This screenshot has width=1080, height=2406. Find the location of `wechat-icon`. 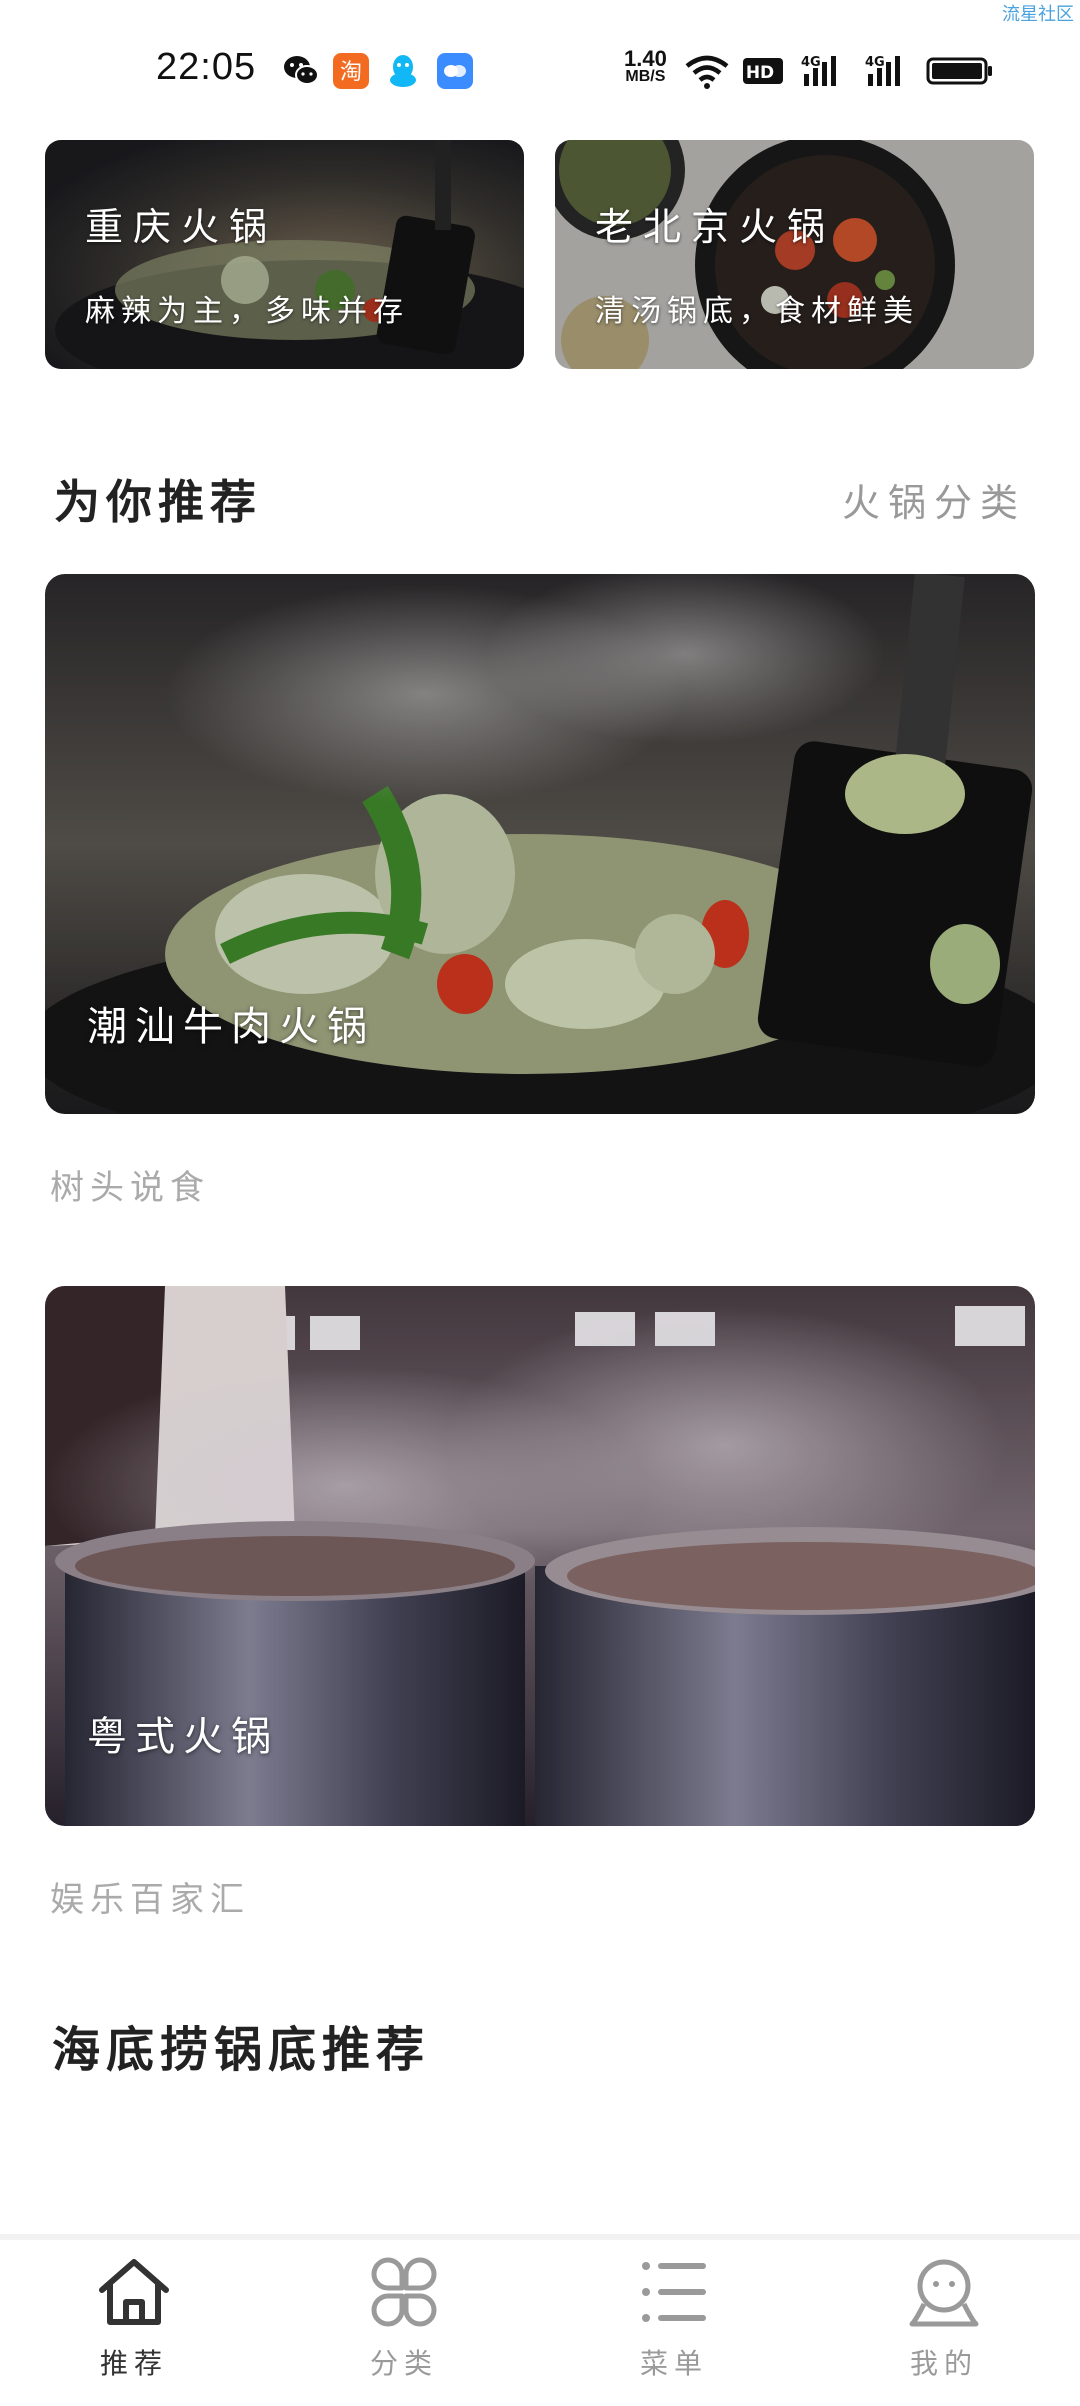

wechat-icon is located at coordinates (301, 70).